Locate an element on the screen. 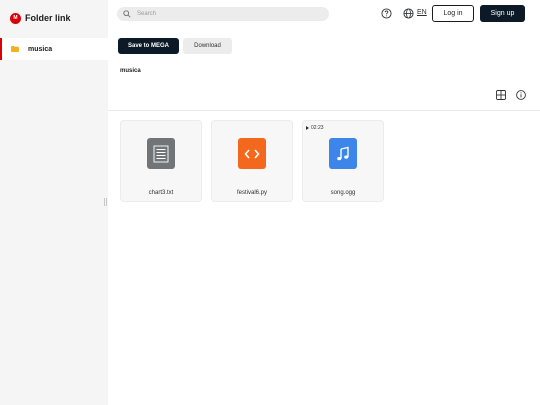  download-button: Download is located at coordinates (207, 46).